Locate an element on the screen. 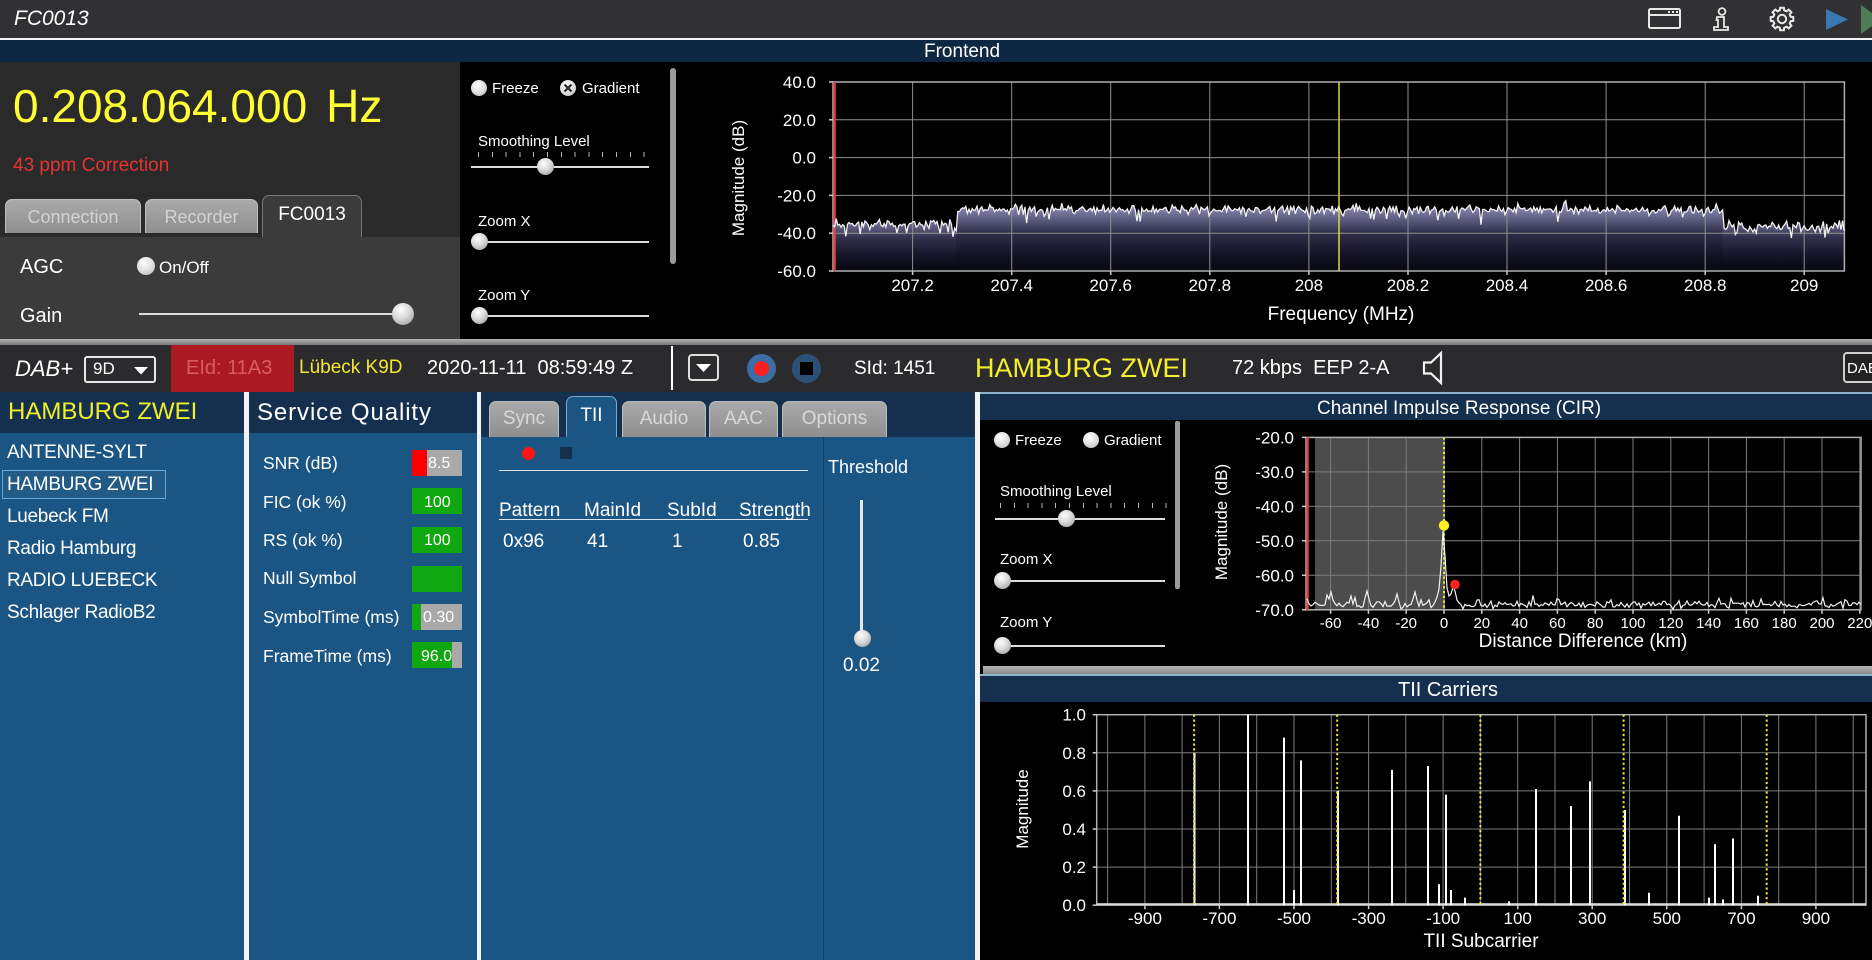 The width and height of the screenshot is (1872, 960). svg-text: -500 is located at coordinates (1294, 918).